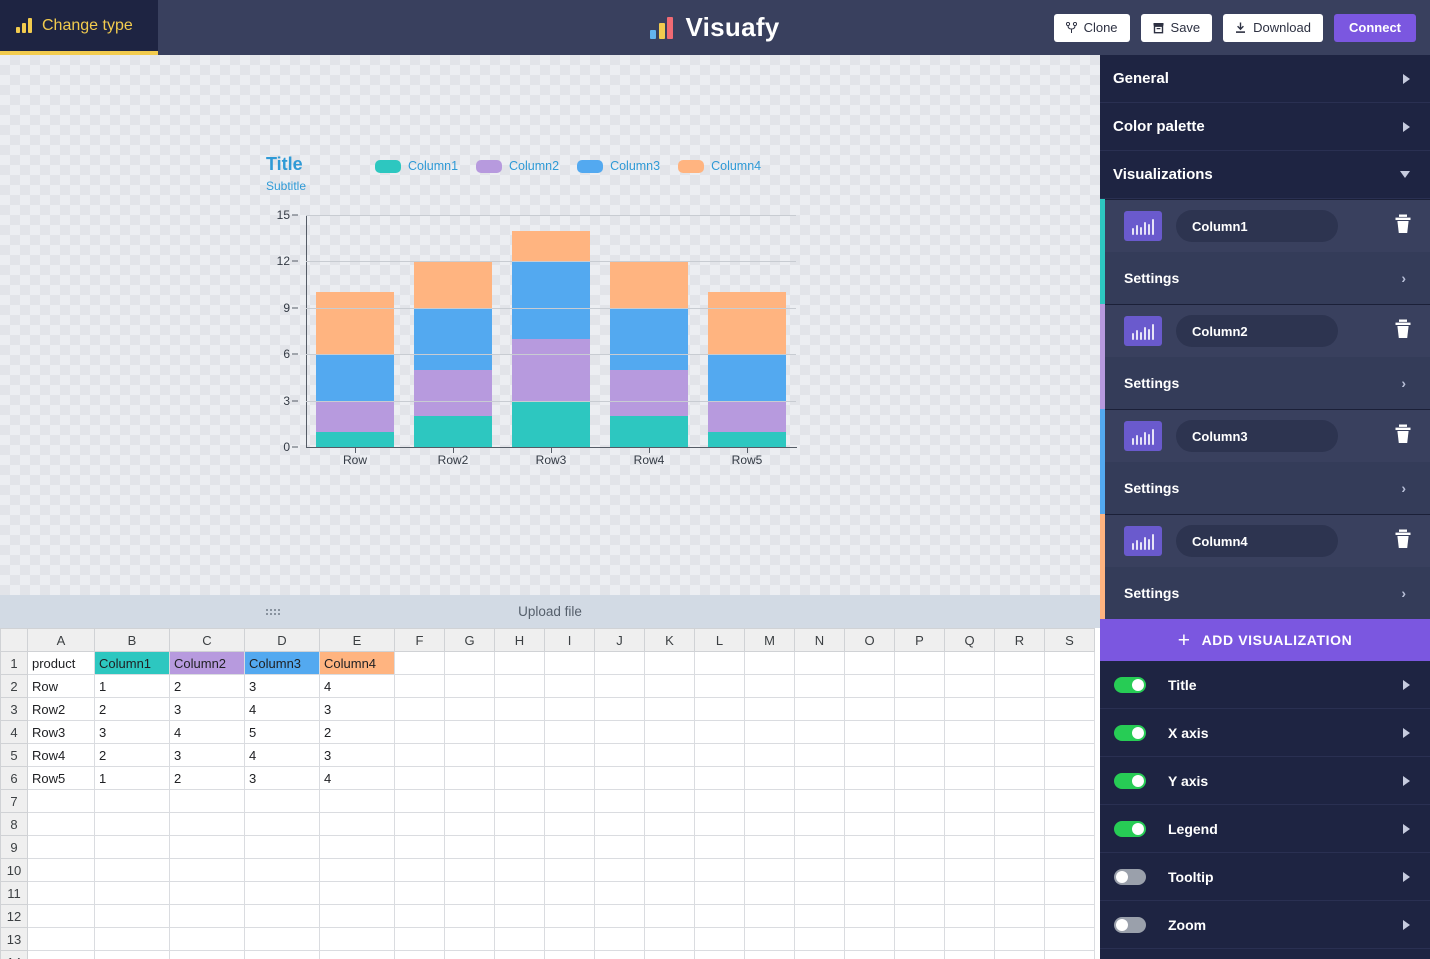  What do you see at coordinates (669, 801) in the screenshot?
I see `cell-K7` at bounding box center [669, 801].